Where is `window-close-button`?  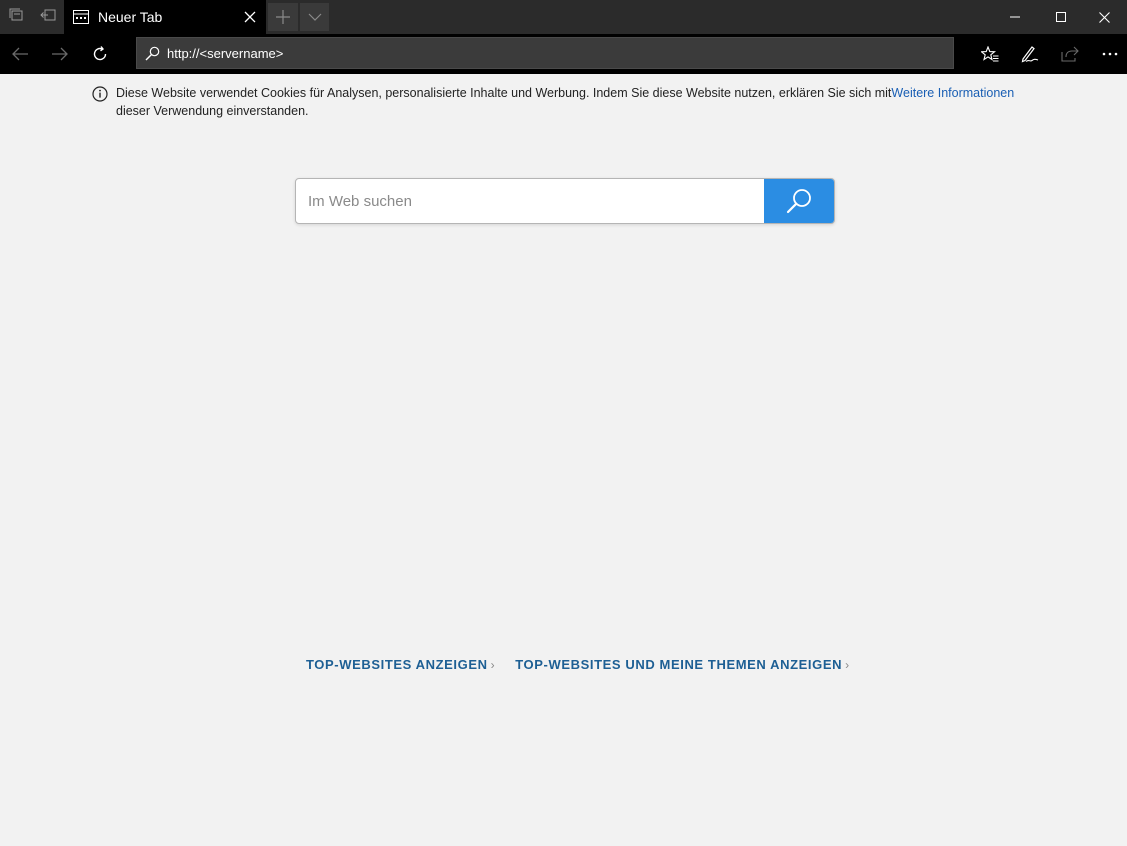
window-close-button is located at coordinates (1104, 17).